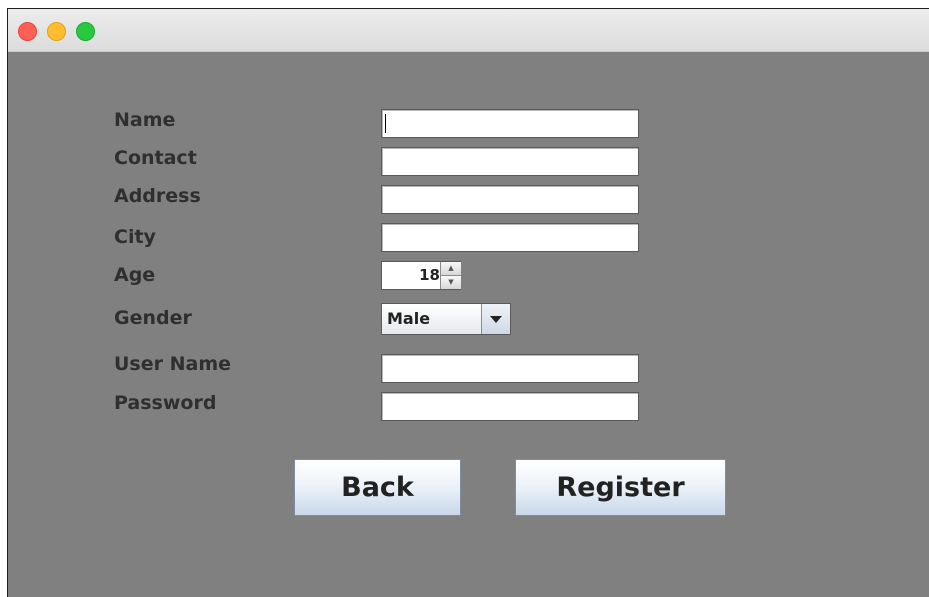  Describe the element at coordinates (385, 123) in the screenshot. I see `text-caret` at that location.